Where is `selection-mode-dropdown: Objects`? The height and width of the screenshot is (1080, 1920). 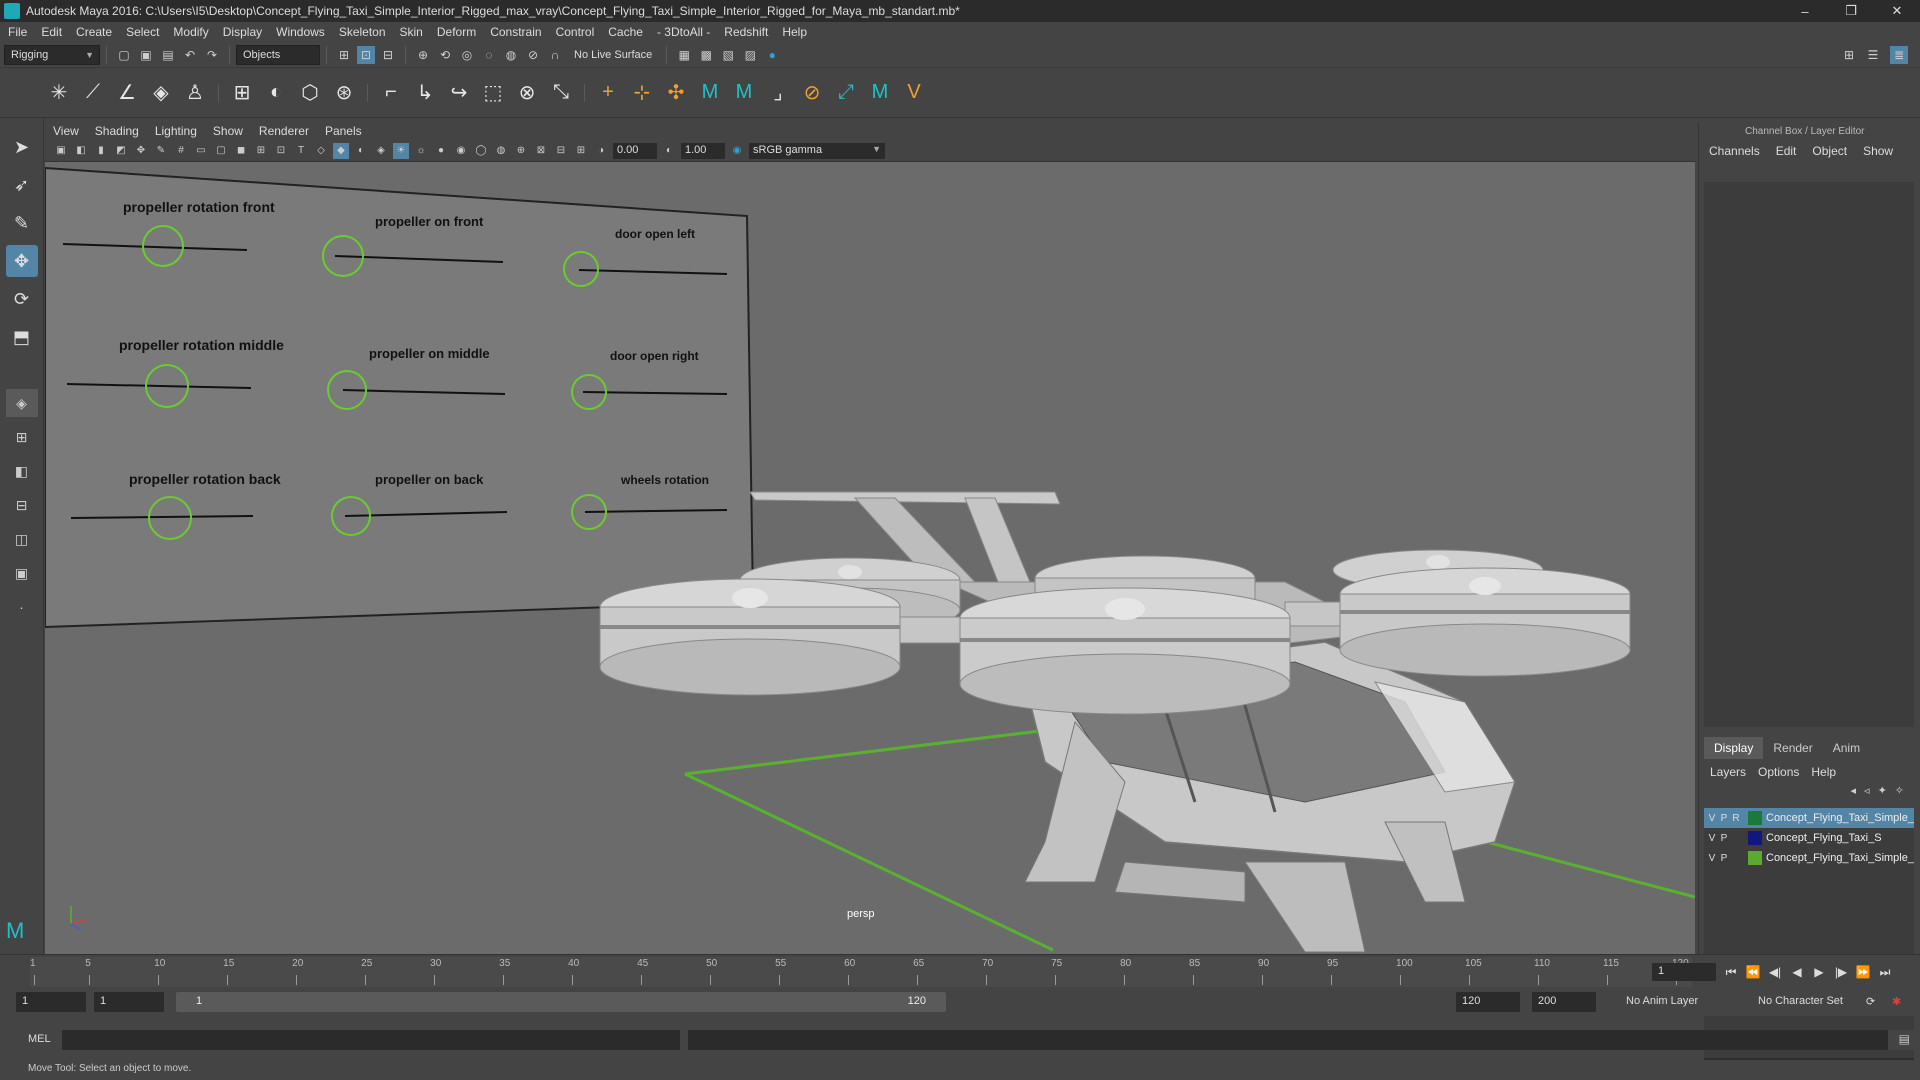 selection-mode-dropdown: Objects is located at coordinates (278, 54).